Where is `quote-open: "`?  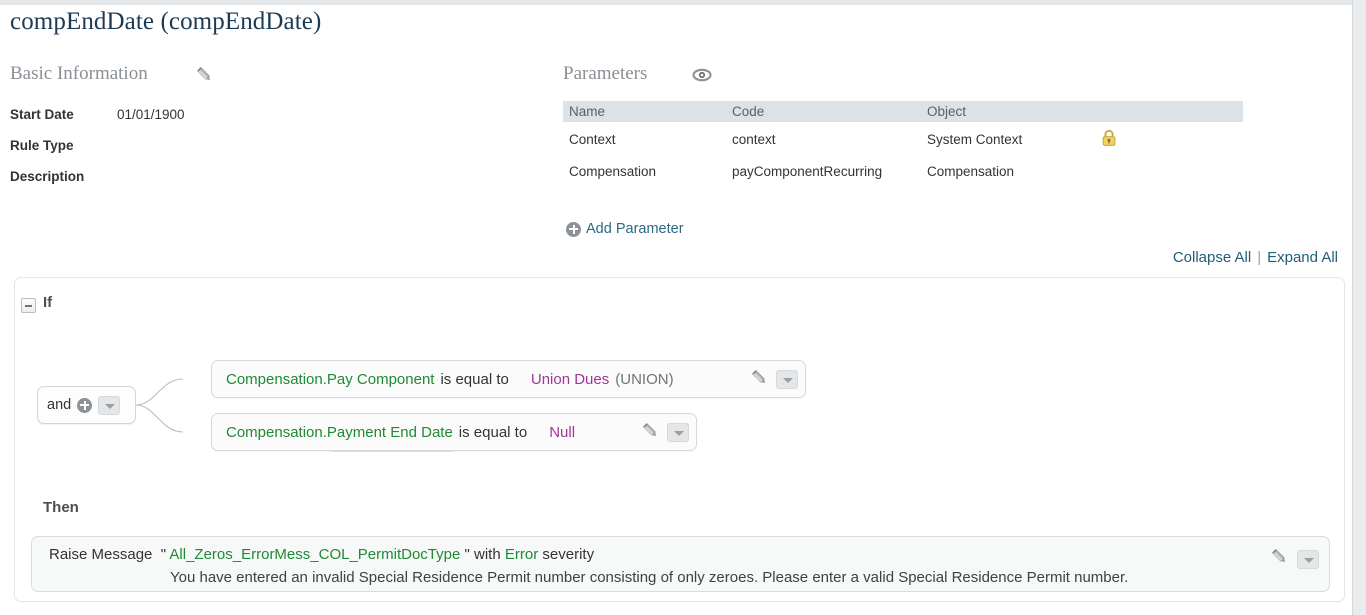
quote-open: " is located at coordinates (163, 554).